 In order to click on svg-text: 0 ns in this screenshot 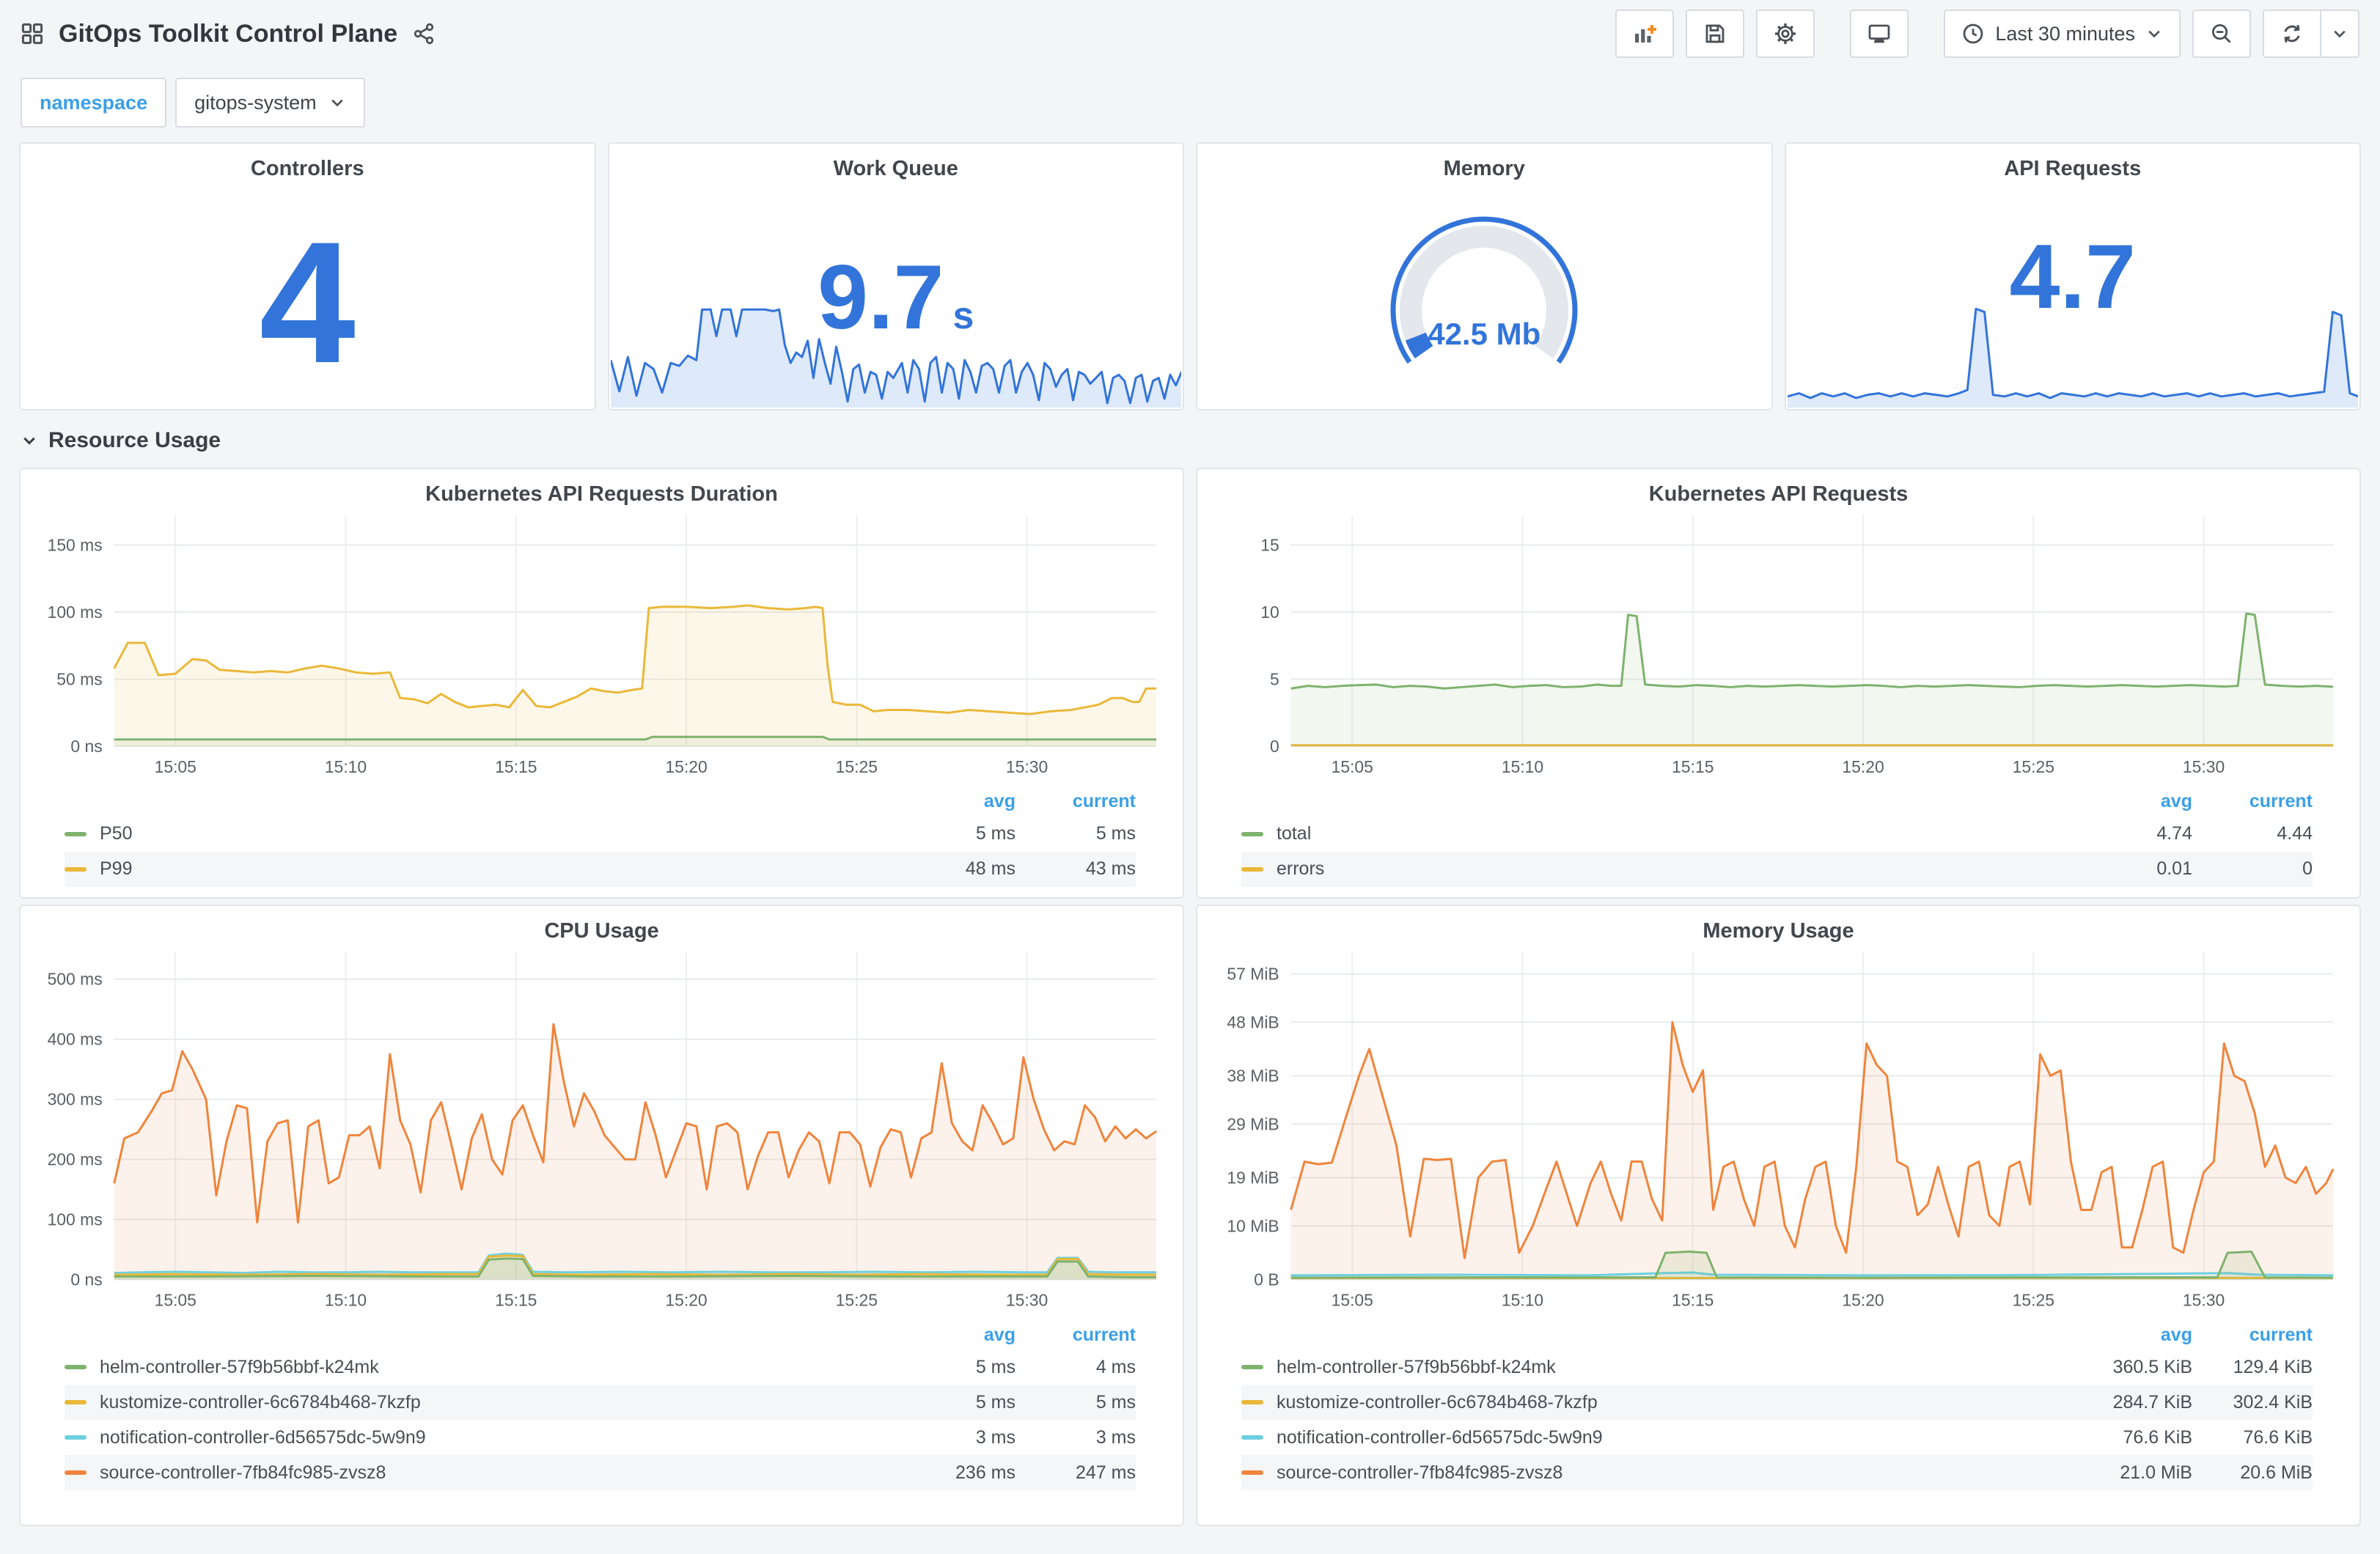, I will do `click(86, 747)`.